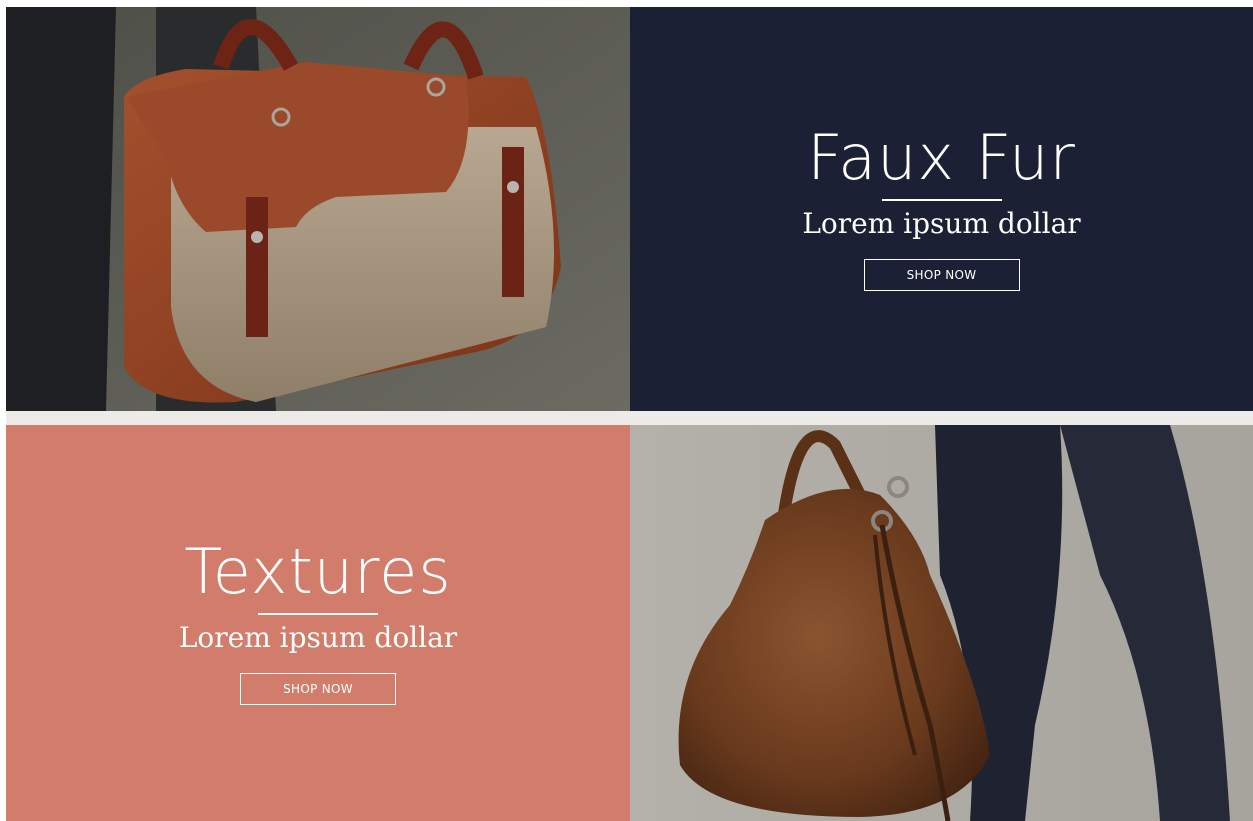  I want to click on section-divider-band, so click(629, 418).